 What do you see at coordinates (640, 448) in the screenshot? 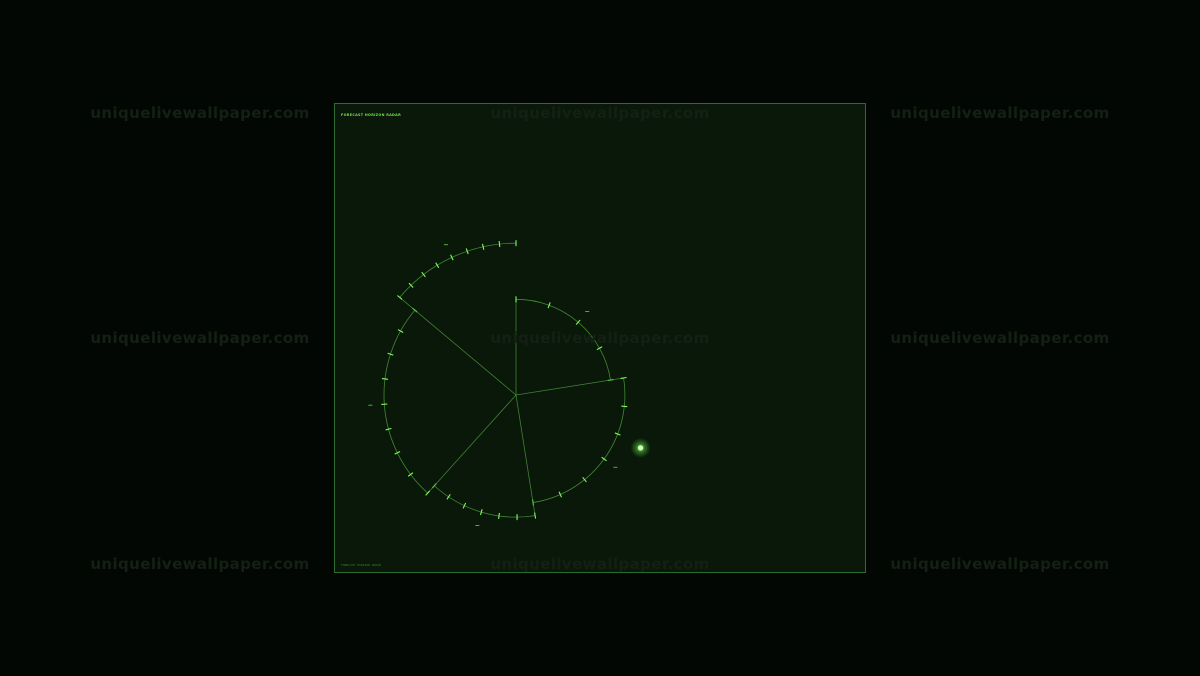
I see `blip-dot` at bounding box center [640, 448].